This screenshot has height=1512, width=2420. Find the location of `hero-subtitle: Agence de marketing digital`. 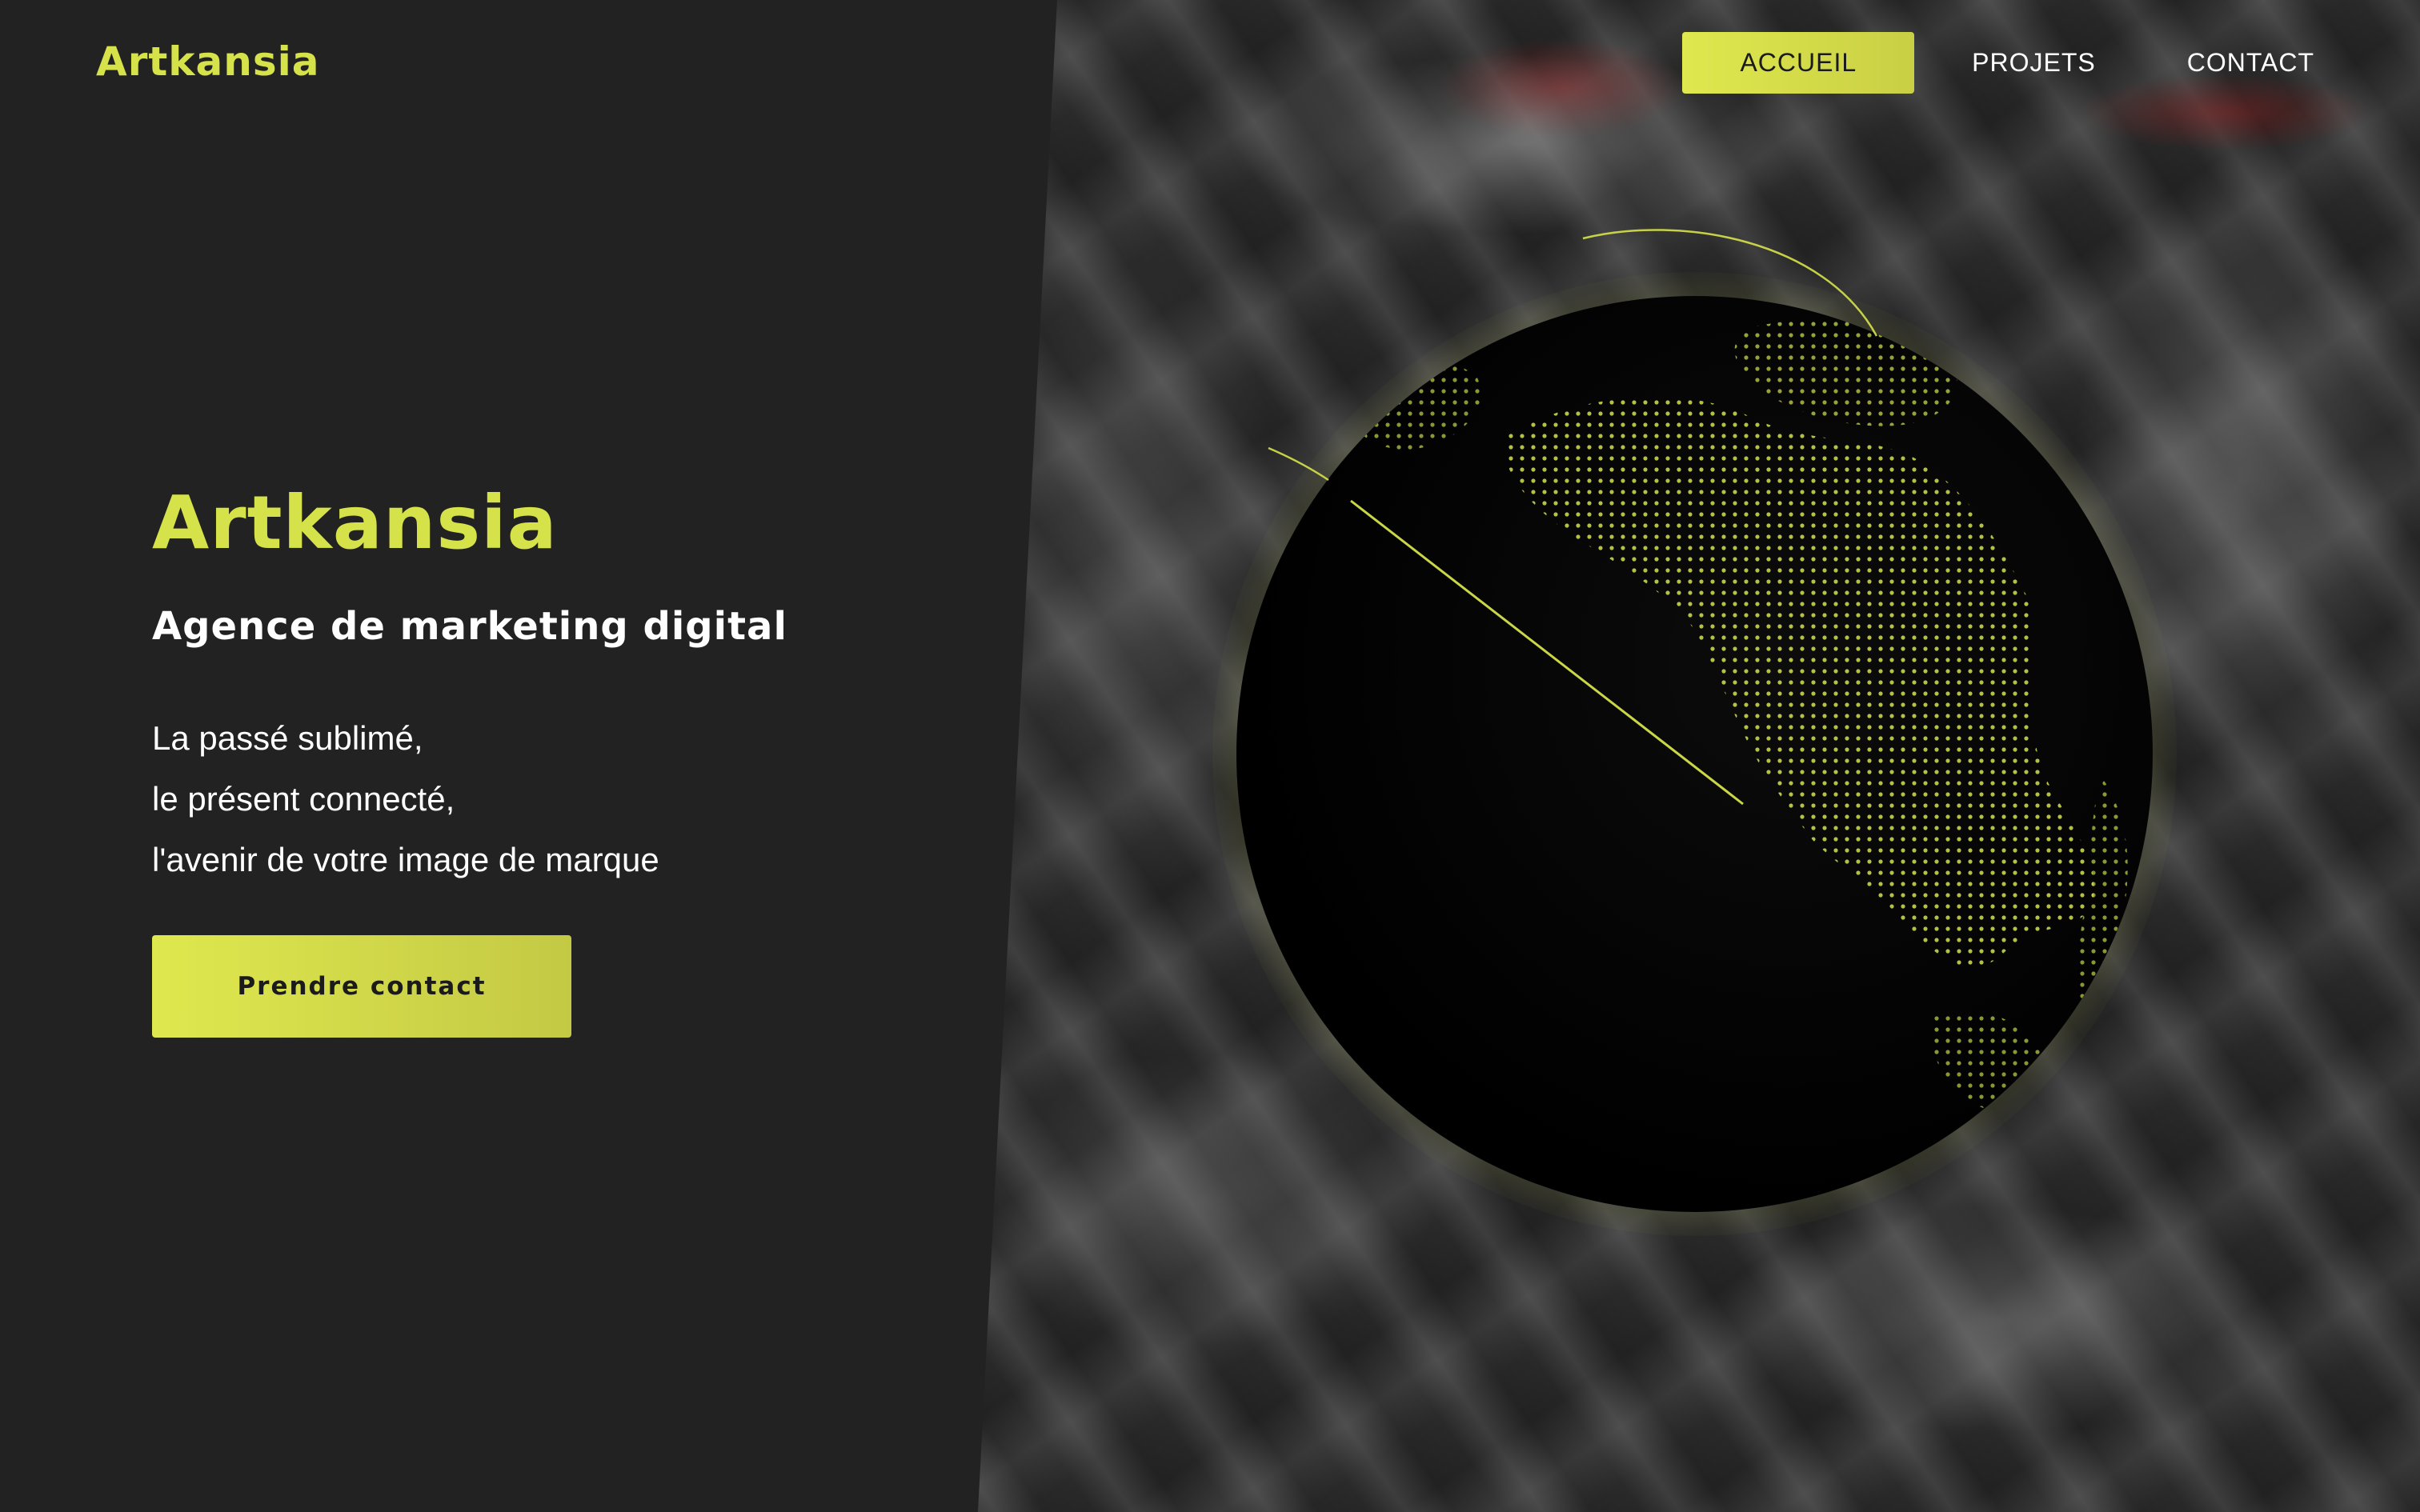

hero-subtitle: Agence de marketing digital is located at coordinates (469, 626).